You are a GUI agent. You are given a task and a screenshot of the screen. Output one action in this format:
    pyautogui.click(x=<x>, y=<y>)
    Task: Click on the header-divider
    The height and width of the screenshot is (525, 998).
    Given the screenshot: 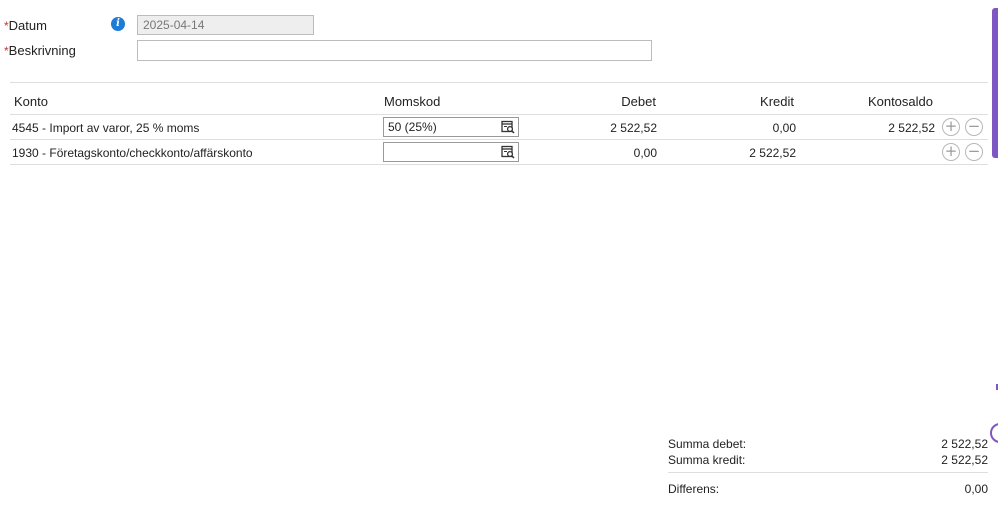 What is the action you would take?
    pyautogui.click(x=499, y=114)
    